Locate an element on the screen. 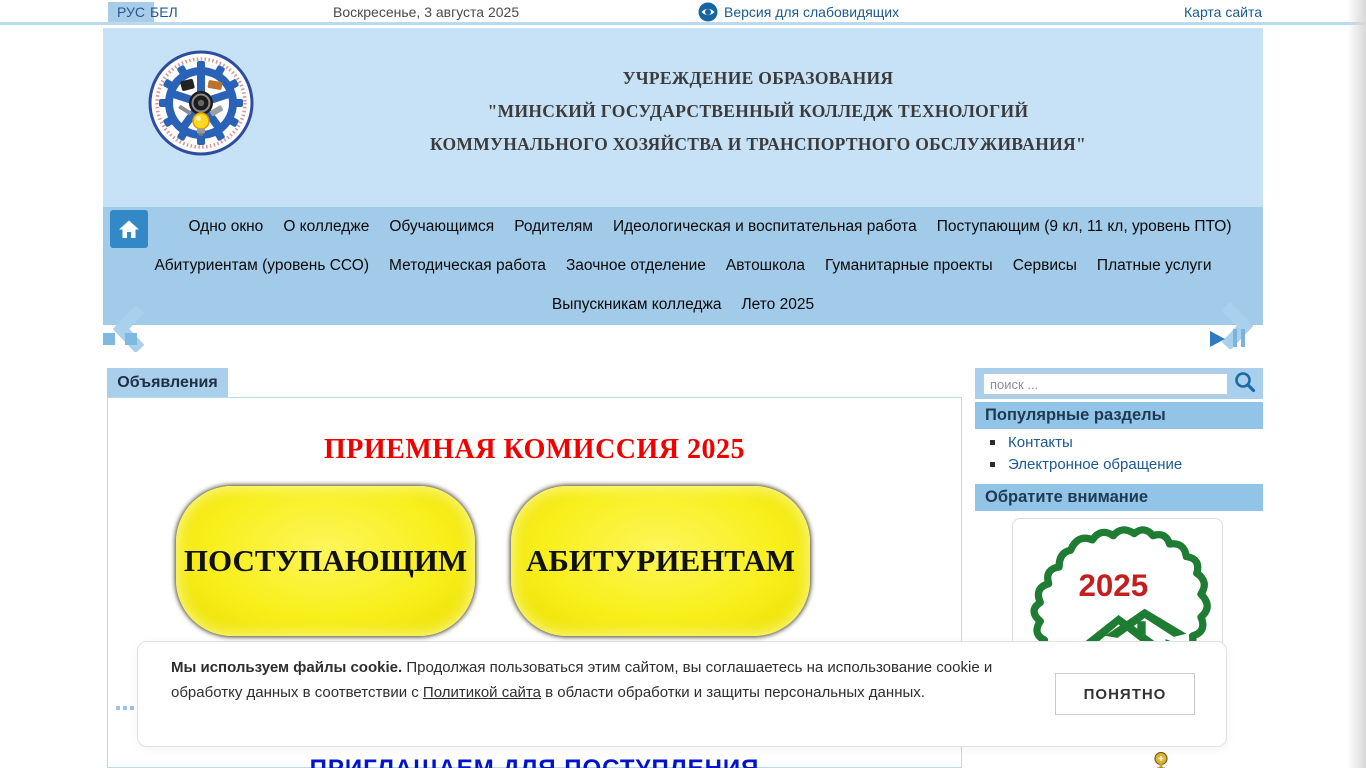 This screenshot has height=768, width=1366. nav-item-platnye-uslugi: Платные услуги is located at coordinates (1154, 266).